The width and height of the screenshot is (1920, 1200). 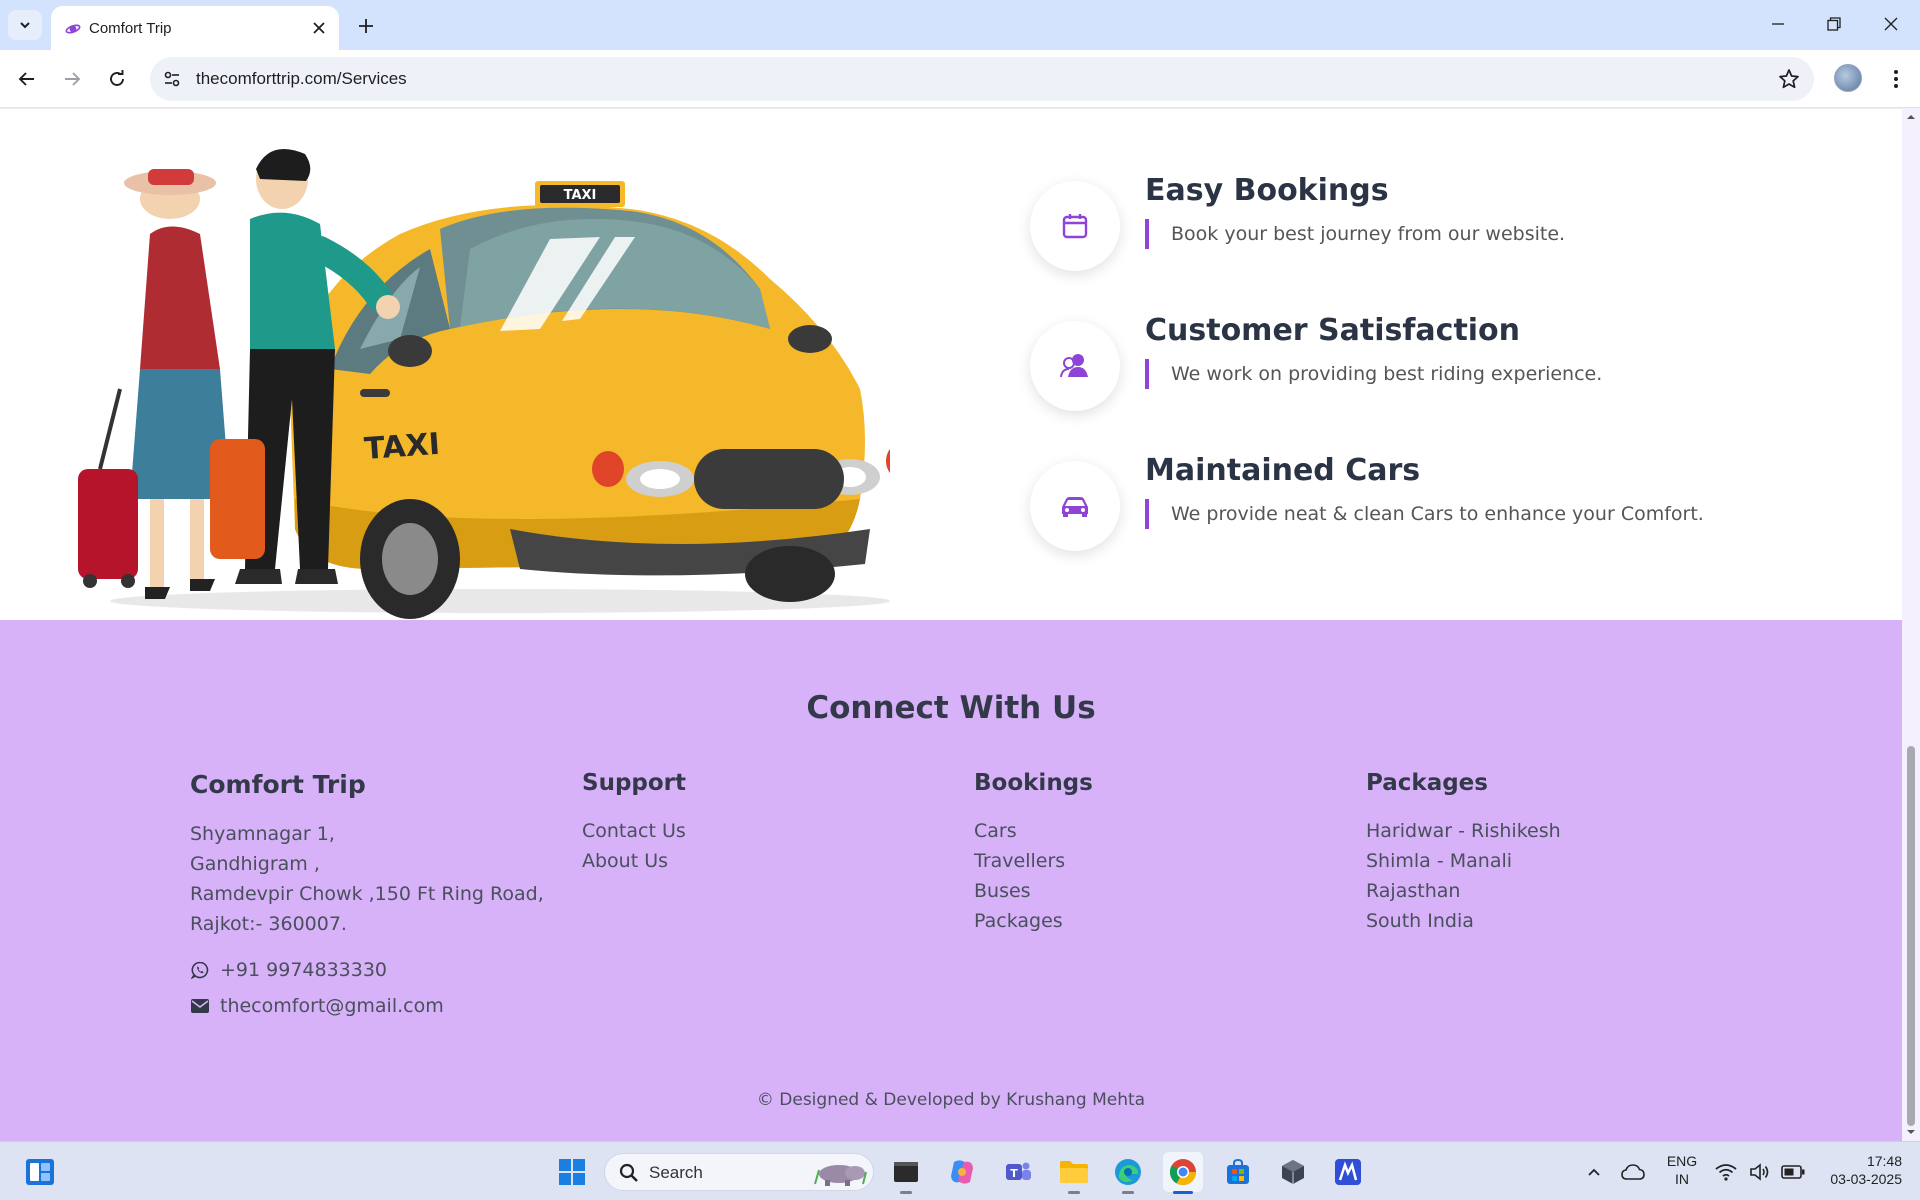 I want to click on terminal-icon, so click(x=906, y=1172).